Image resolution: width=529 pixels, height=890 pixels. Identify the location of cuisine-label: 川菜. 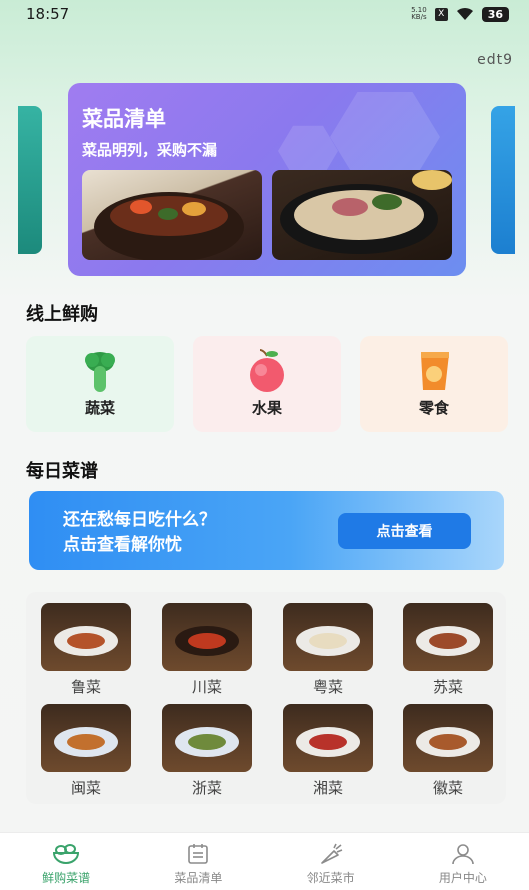
(206, 687).